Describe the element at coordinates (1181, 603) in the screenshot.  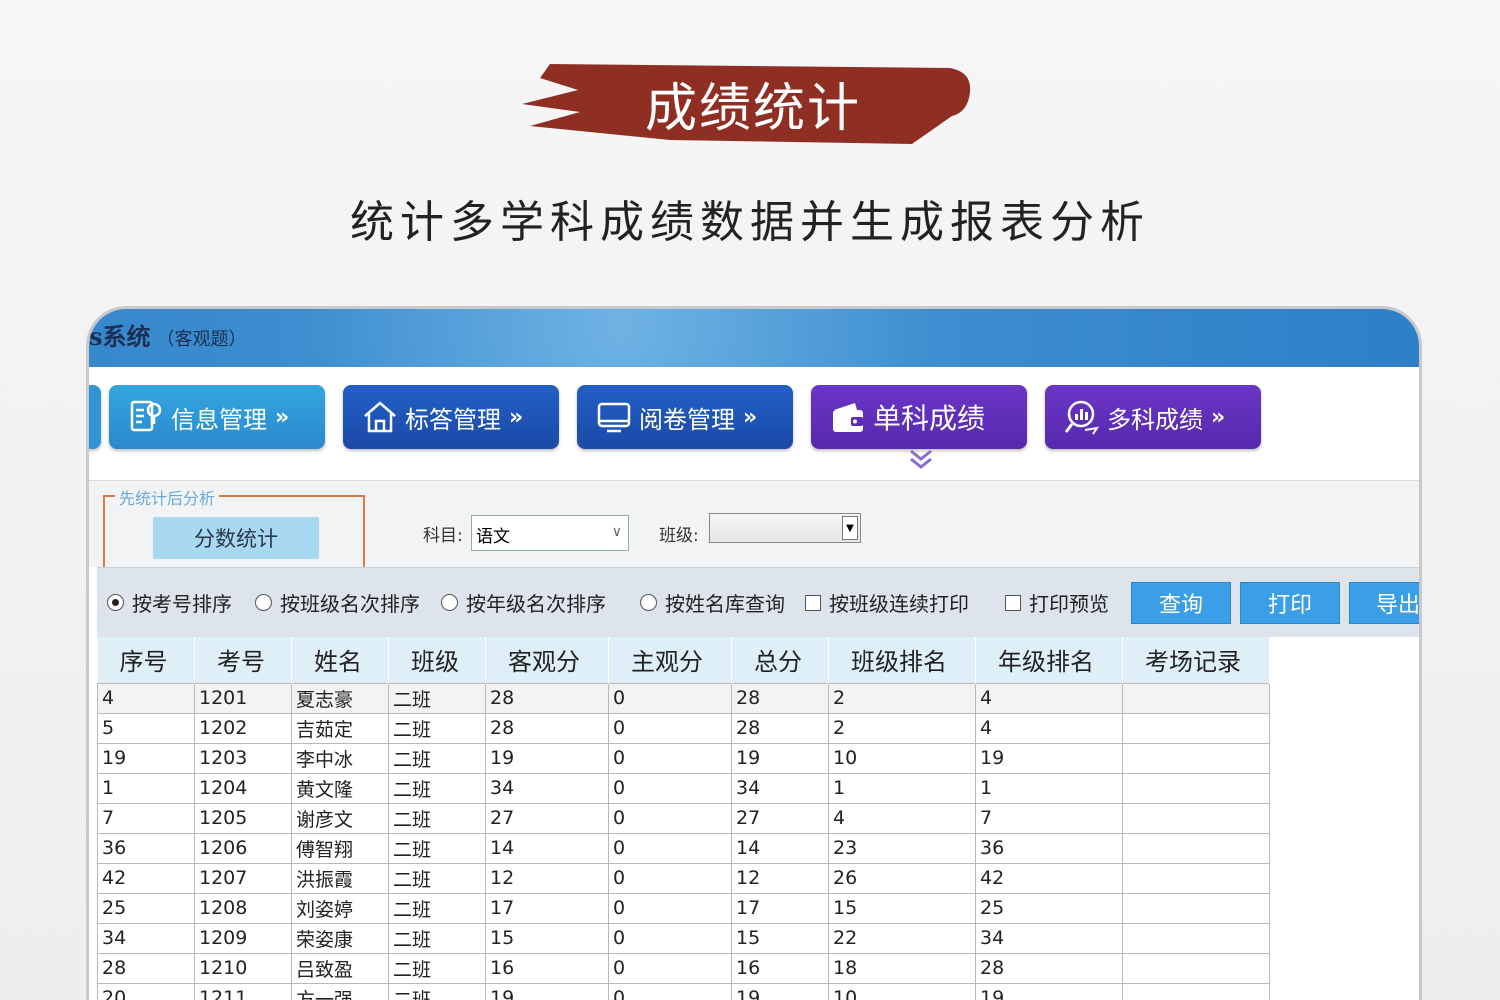
I see `query-button: 查询` at that location.